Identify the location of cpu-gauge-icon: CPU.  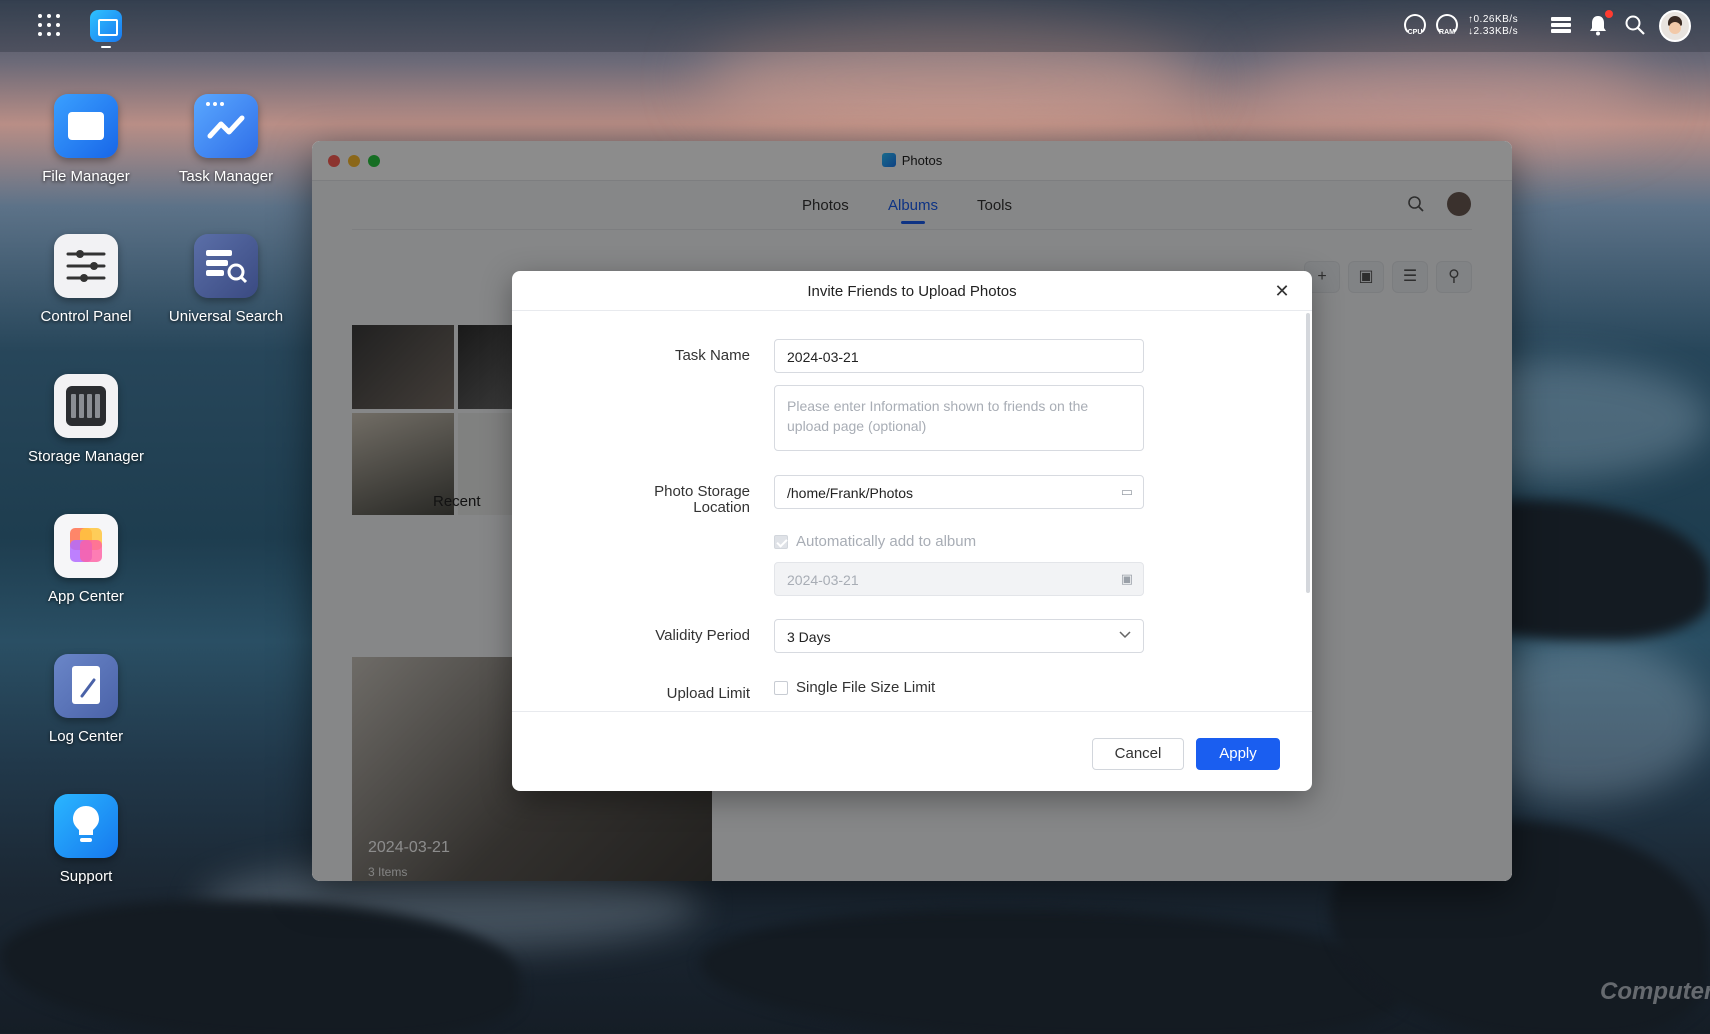
(1415, 25).